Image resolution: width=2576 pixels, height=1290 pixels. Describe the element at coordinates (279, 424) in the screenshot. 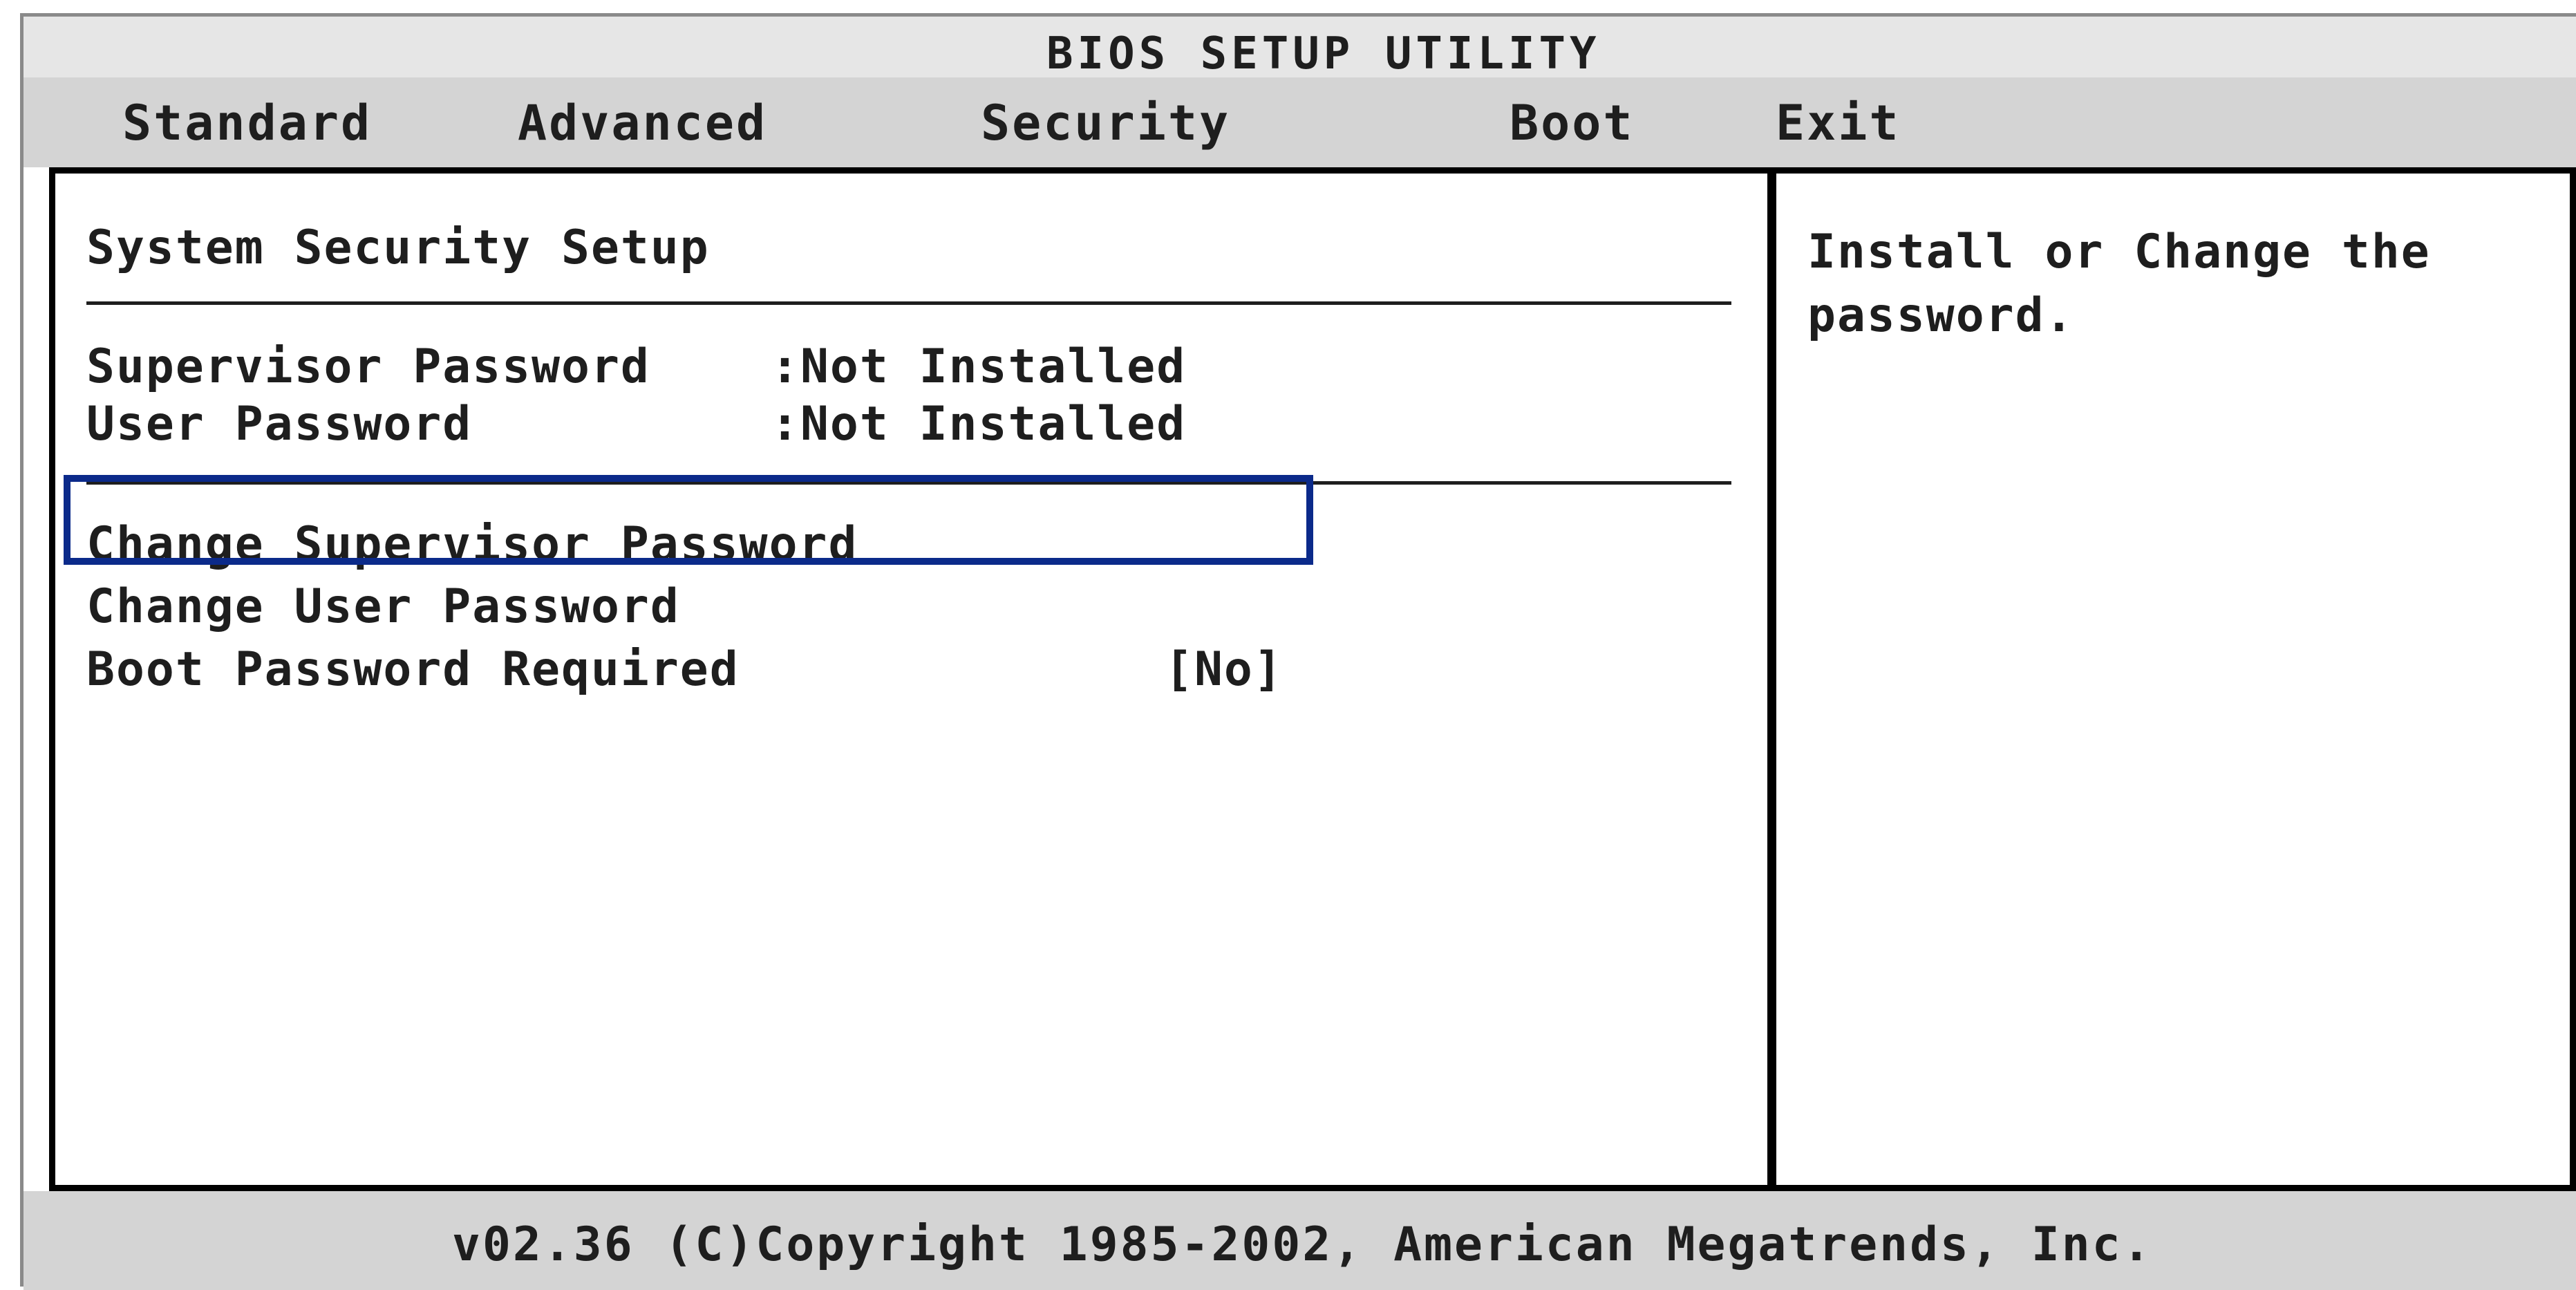

I see `user-password-label: User Password` at that location.